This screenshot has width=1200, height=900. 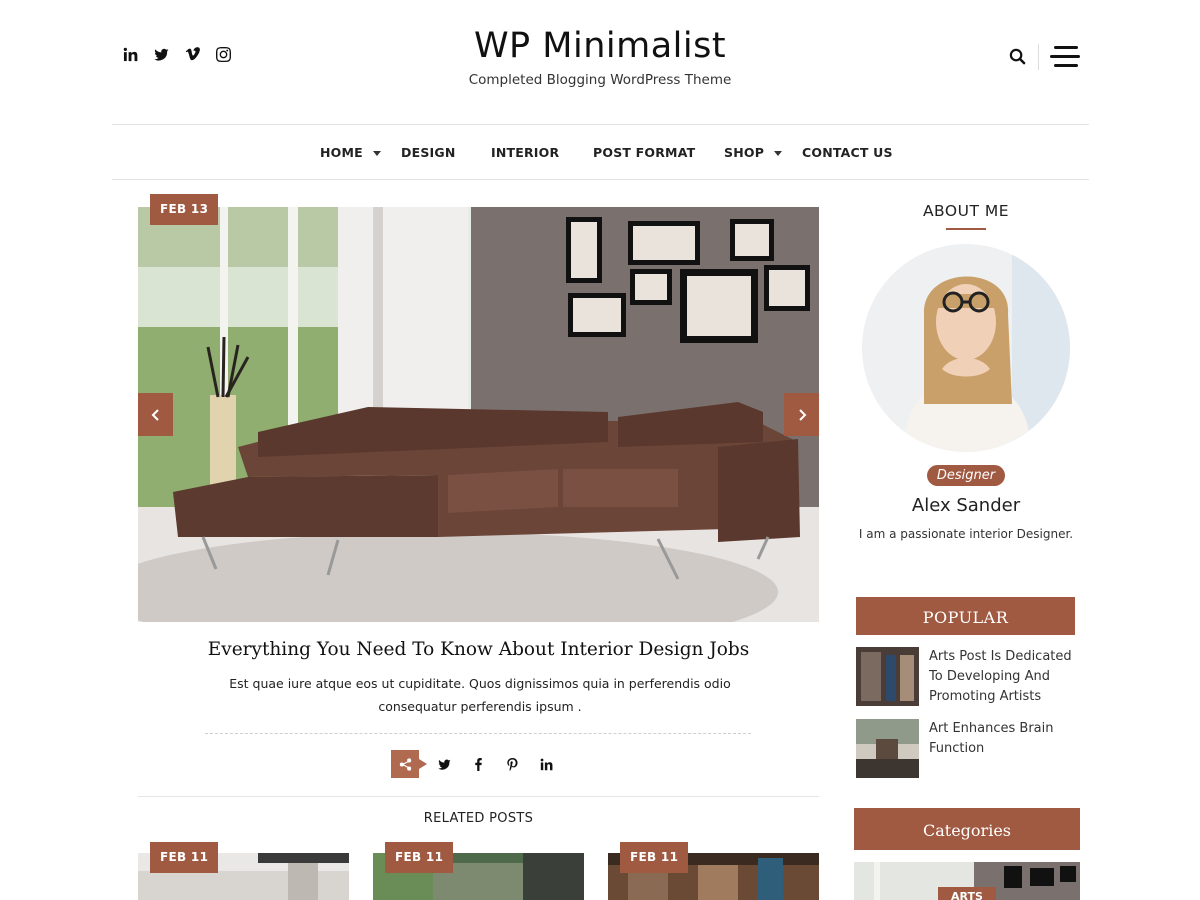 I want to click on twitter-icon, so click(x=444, y=764).